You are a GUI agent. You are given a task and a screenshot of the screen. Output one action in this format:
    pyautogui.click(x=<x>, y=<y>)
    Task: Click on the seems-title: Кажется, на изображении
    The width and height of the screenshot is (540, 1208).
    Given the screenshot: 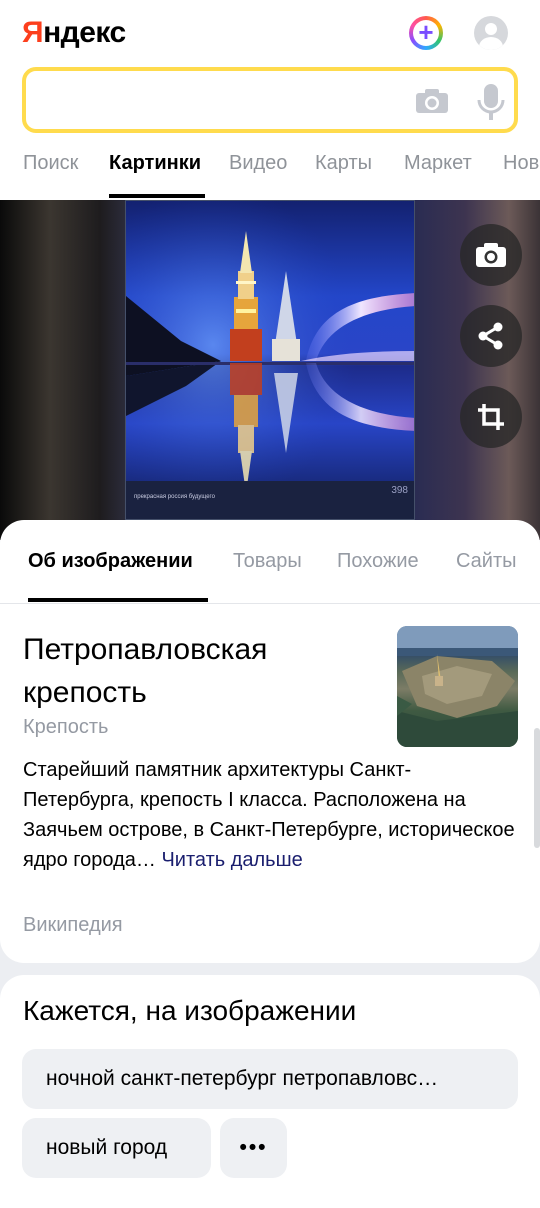 What is the action you would take?
    pyautogui.click(x=190, y=1010)
    